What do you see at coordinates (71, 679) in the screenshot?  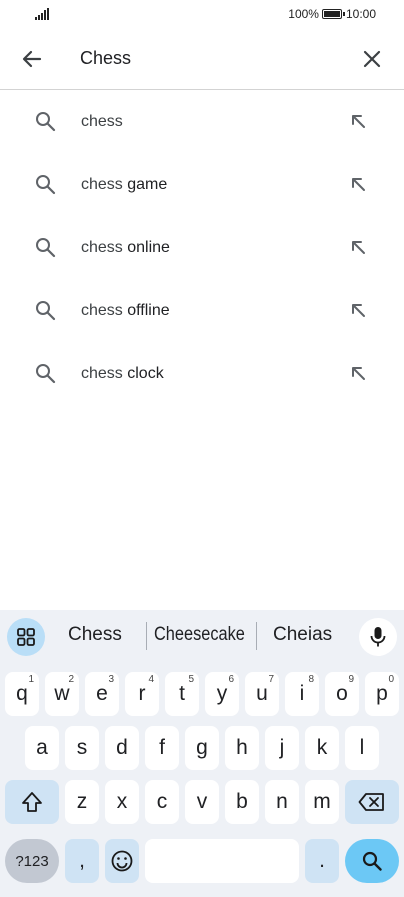 I see `key-hint: 2` at bounding box center [71, 679].